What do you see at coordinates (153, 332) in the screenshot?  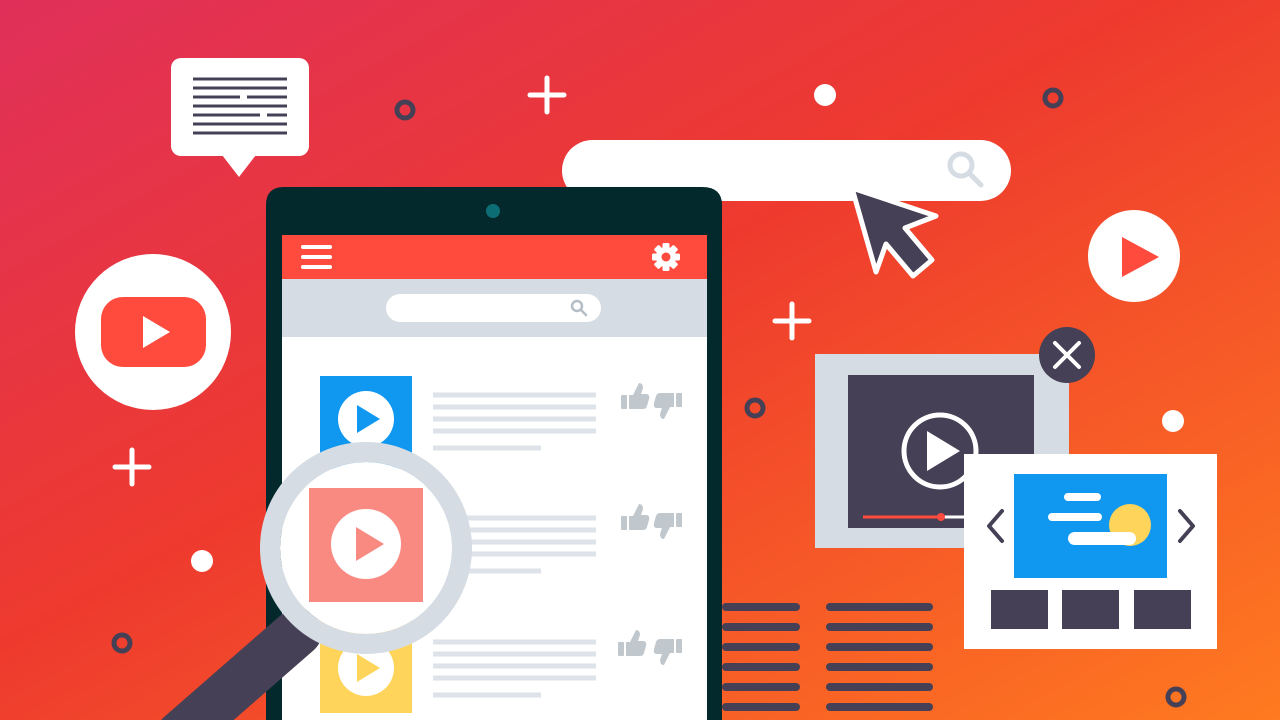 I see `youtube-logo-icon` at bounding box center [153, 332].